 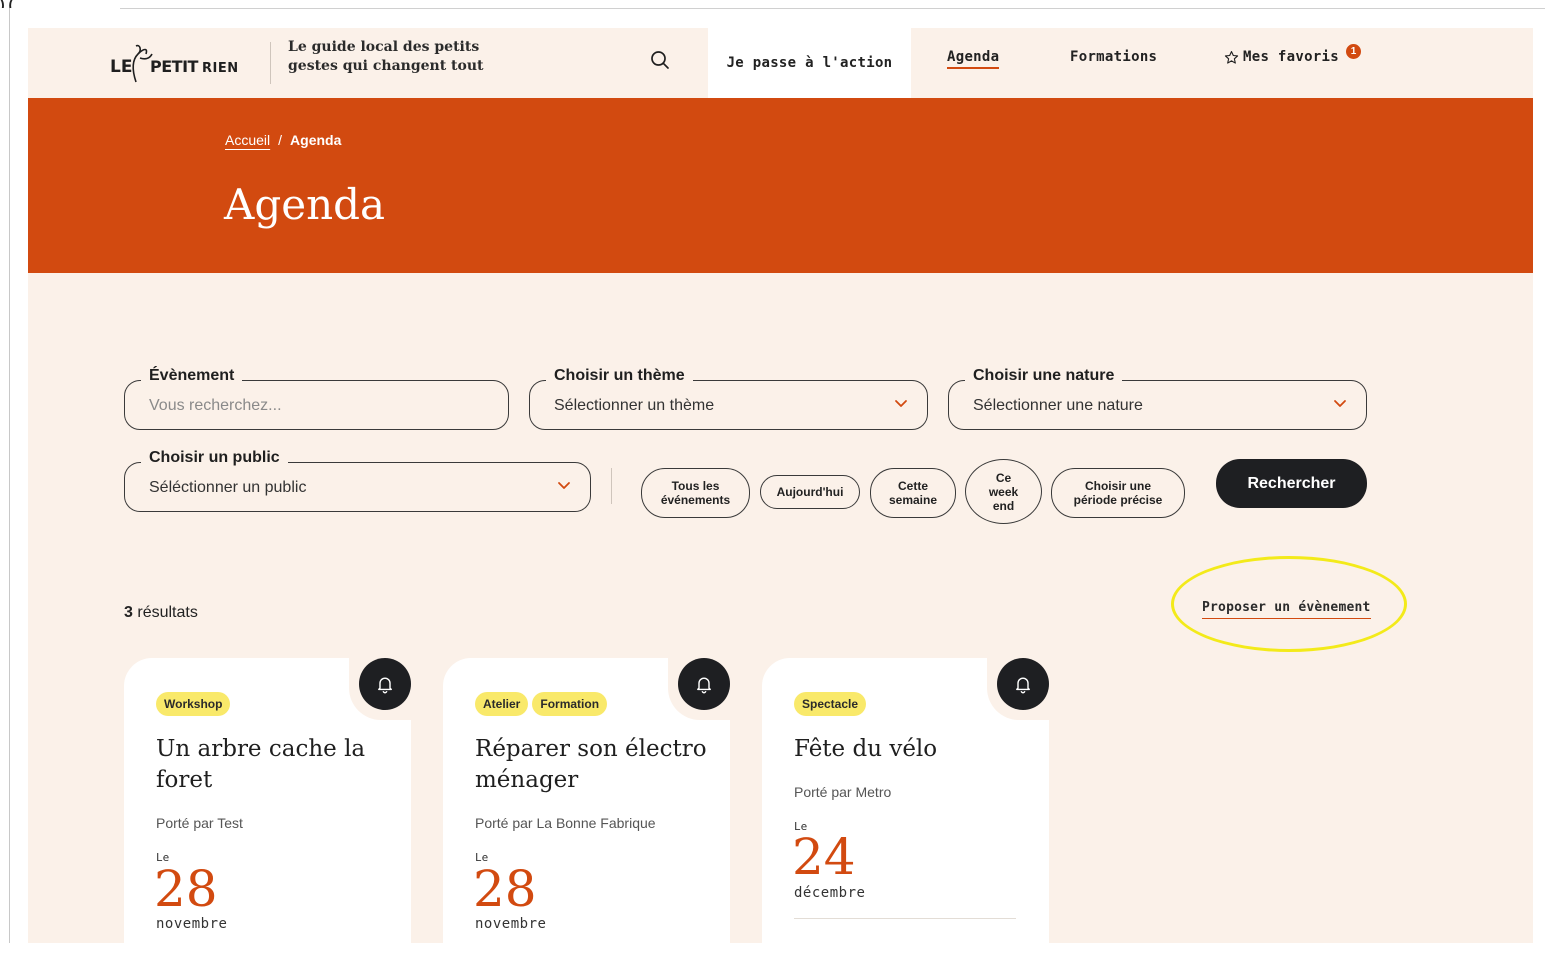 I want to click on breadcrumb-home-link: Accueil, so click(x=247, y=140).